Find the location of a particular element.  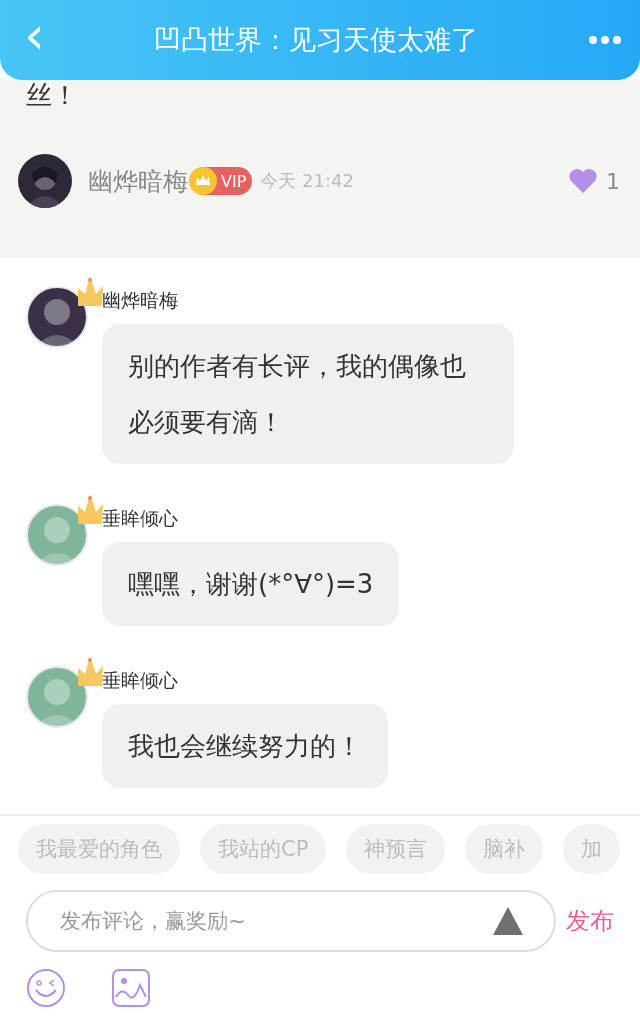

comment-bubble: 我也会继续努力的！ is located at coordinates (245, 746).